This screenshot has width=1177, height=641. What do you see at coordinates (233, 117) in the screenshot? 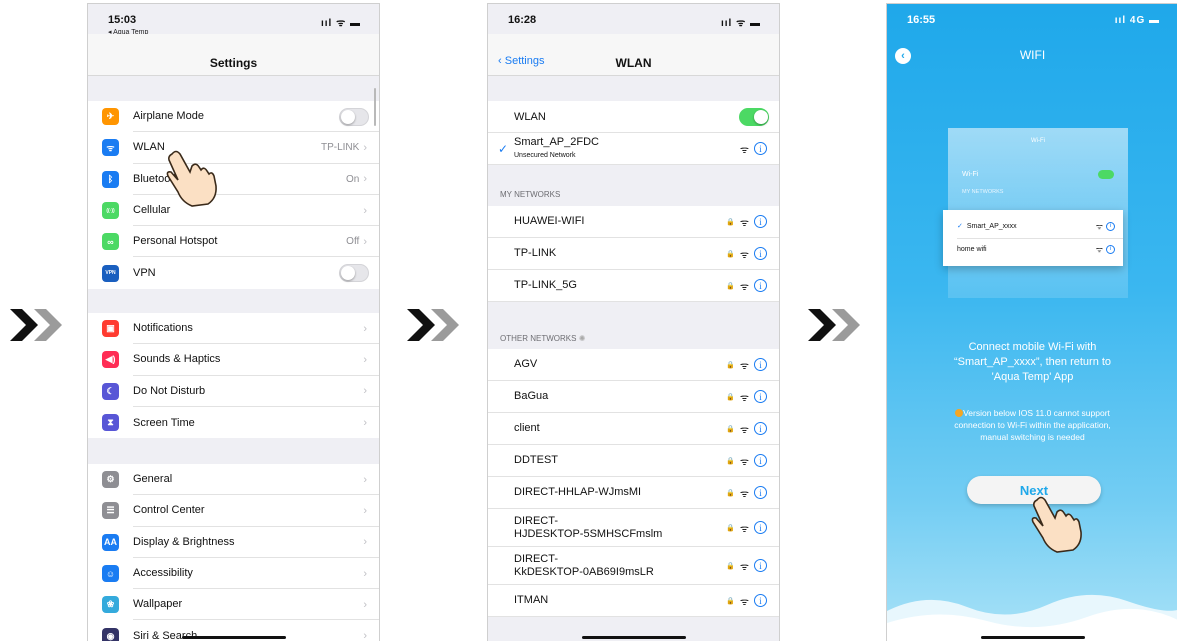
I see `settings-row: ✈ Airplane Mode` at bounding box center [233, 117].